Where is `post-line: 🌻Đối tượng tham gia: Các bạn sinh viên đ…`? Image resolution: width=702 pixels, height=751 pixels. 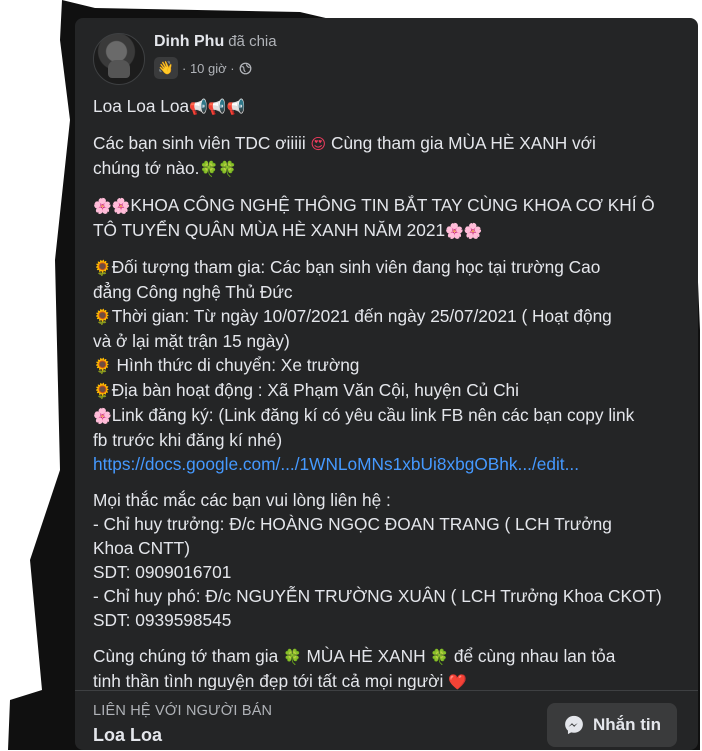 post-line: 🌻Đối tượng tham gia: Các bạn sinh viên đ… is located at coordinates (386, 267).